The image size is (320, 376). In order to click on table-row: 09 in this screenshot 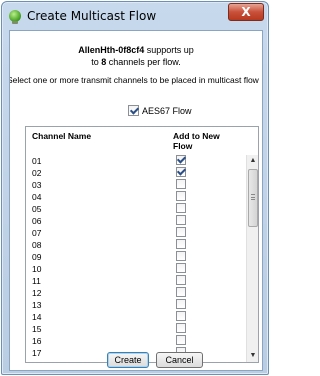, I will do `click(137, 257)`.